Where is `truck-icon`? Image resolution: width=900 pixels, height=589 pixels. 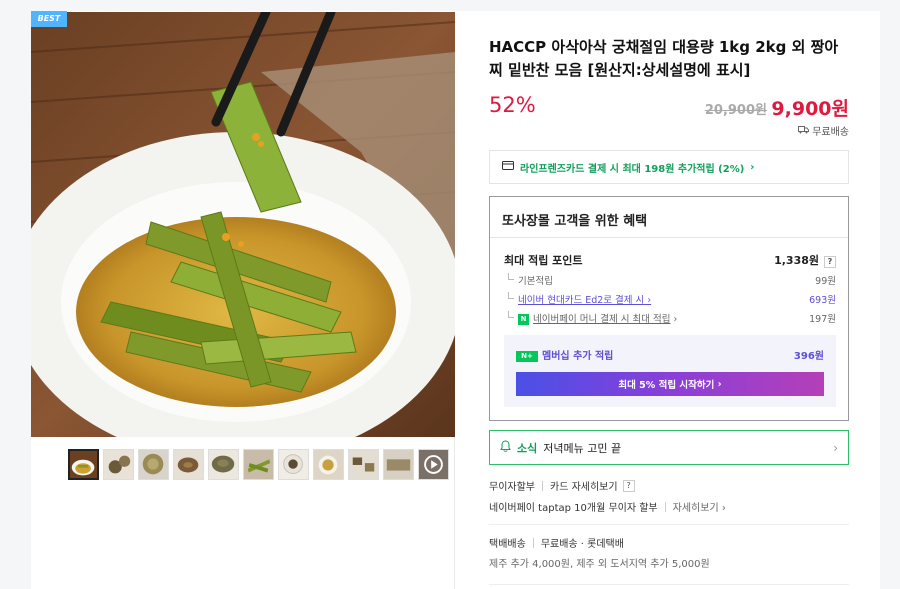
truck-icon is located at coordinates (804, 131).